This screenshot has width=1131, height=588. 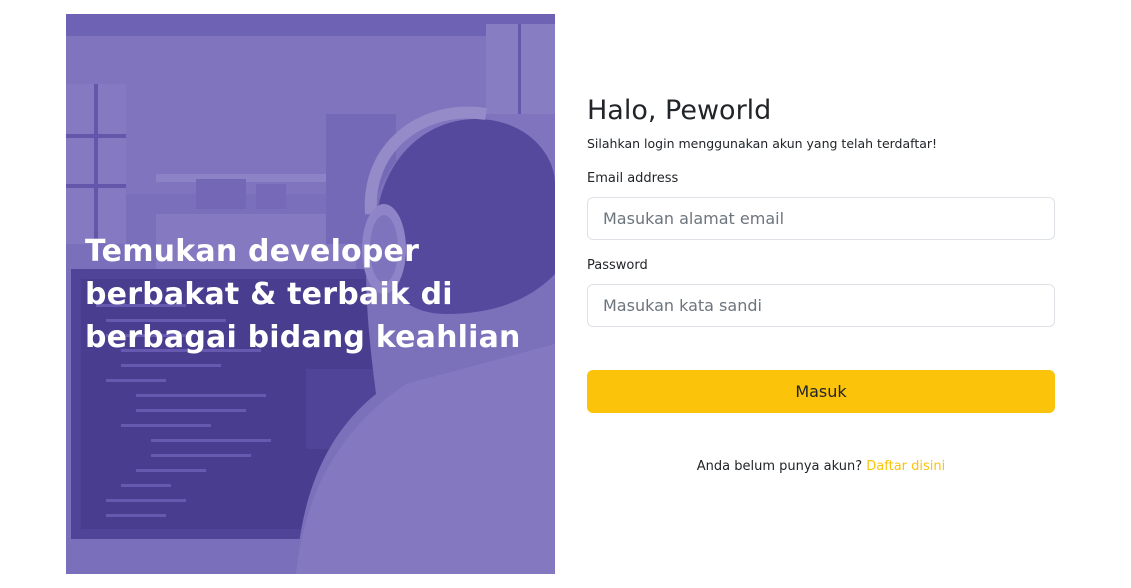 I want to click on email-field, so click(x=821, y=218).